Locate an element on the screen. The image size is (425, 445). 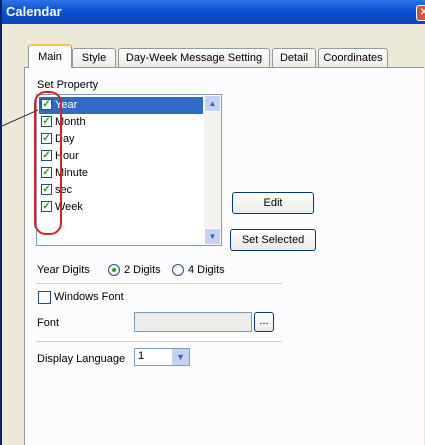
list-item: ✓ sec is located at coordinates (121, 190).